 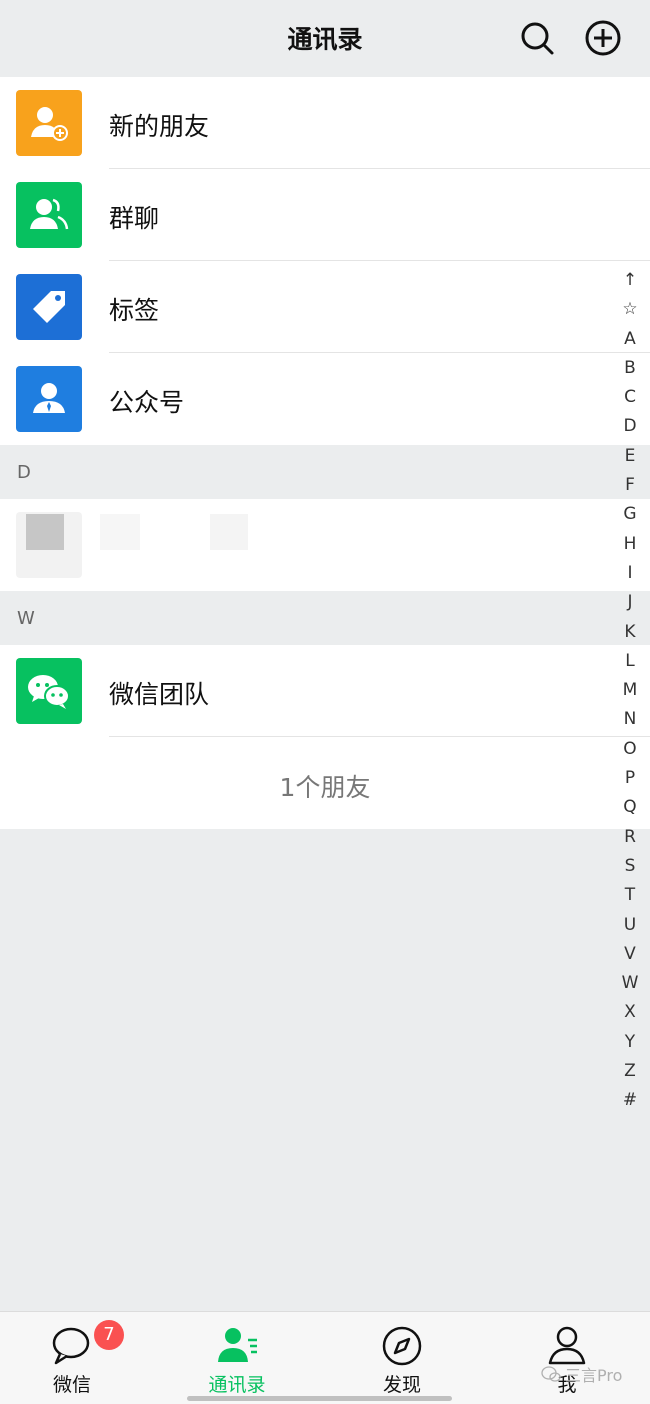 I want to click on section-header-w: W, so click(x=325, y=618).